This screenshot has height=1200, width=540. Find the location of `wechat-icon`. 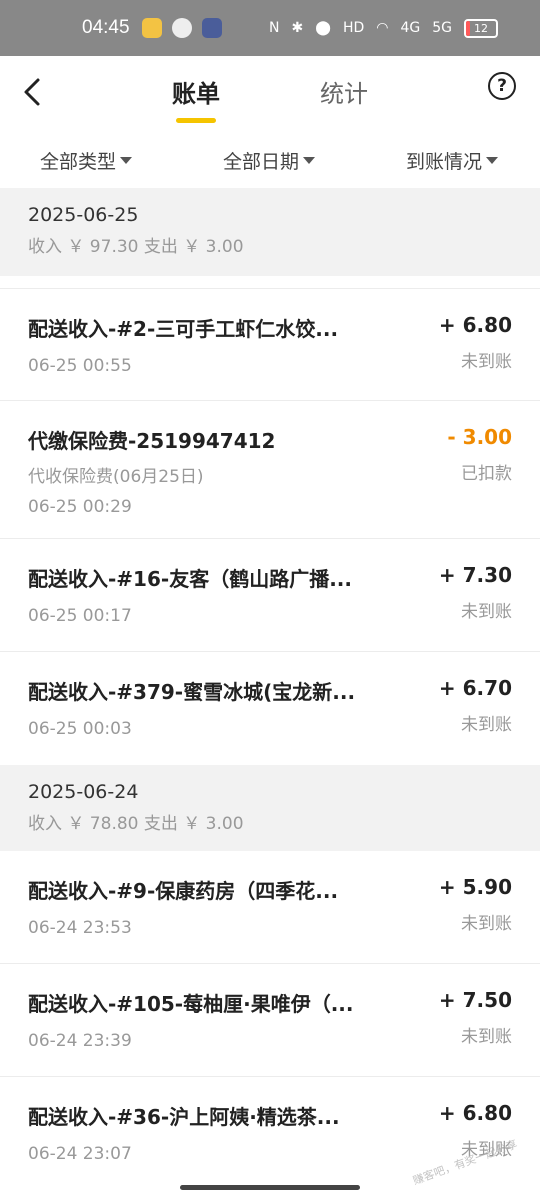

wechat-icon is located at coordinates (181, 28).